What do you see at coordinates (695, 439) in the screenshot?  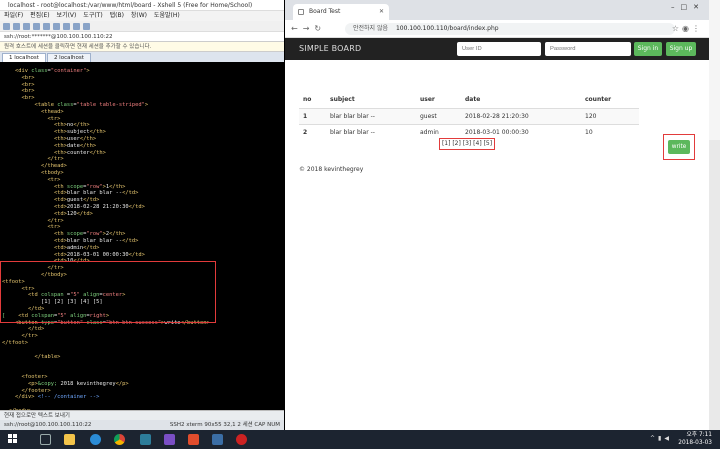 I see `clock: 오후 7:11 2018-03-03` at bounding box center [695, 439].